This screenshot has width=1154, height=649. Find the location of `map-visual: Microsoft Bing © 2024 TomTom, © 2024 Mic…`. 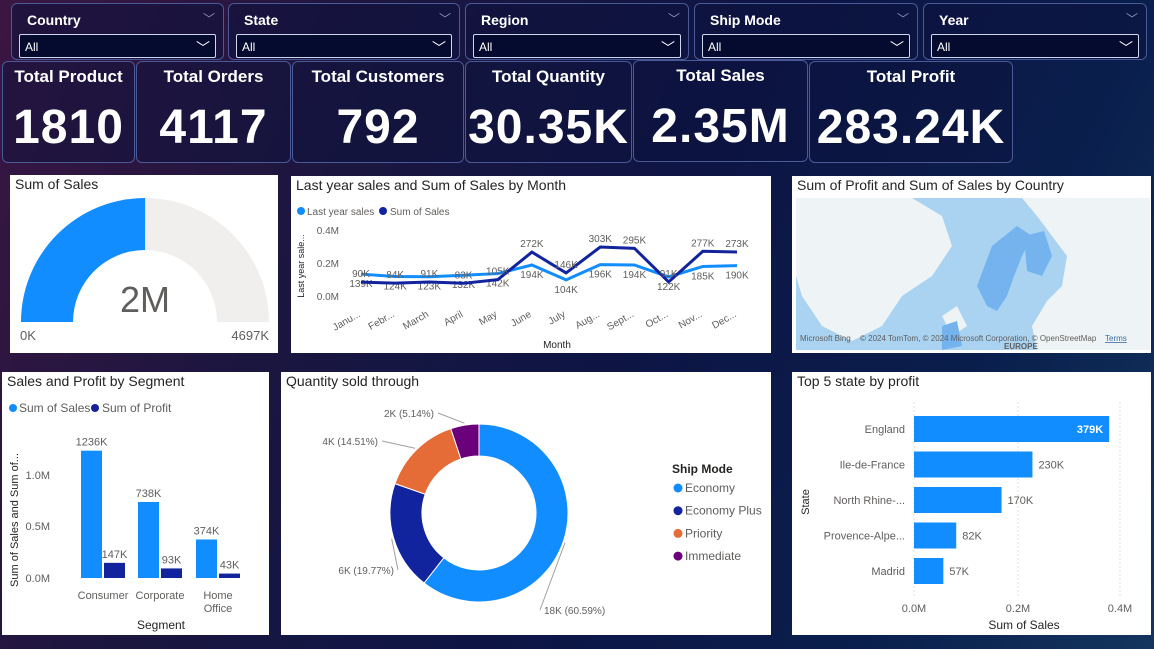

map-visual: Microsoft Bing © 2024 TomTom, © 2024 Mic… is located at coordinates (971, 264).